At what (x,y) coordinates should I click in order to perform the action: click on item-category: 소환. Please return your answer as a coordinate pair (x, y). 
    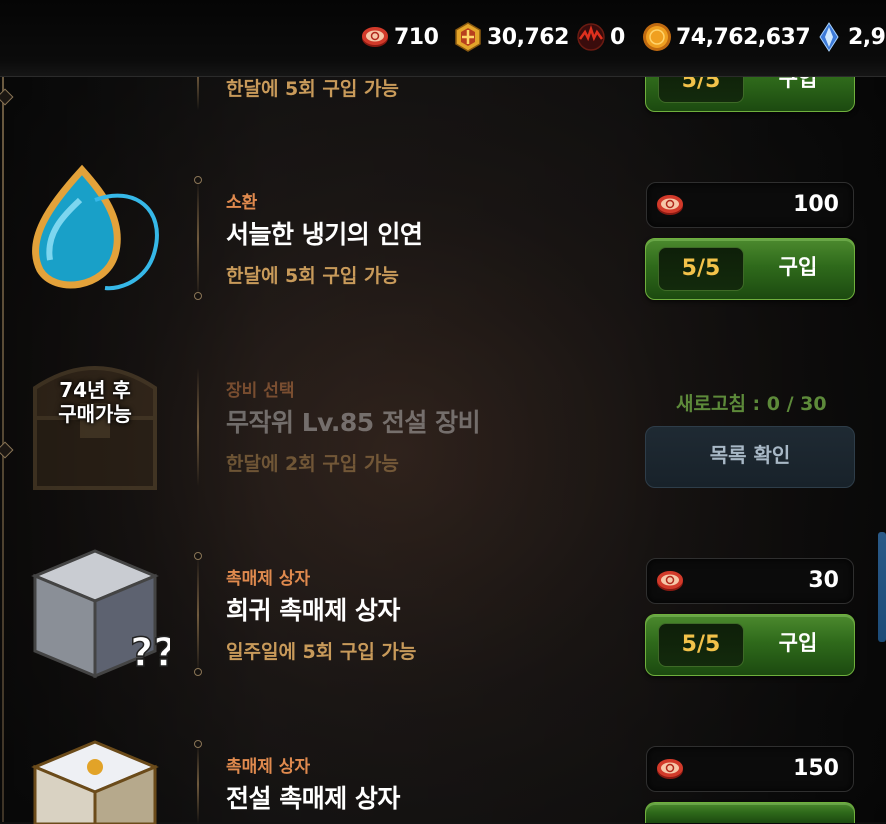
    Looking at the image, I should click on (242, 203).